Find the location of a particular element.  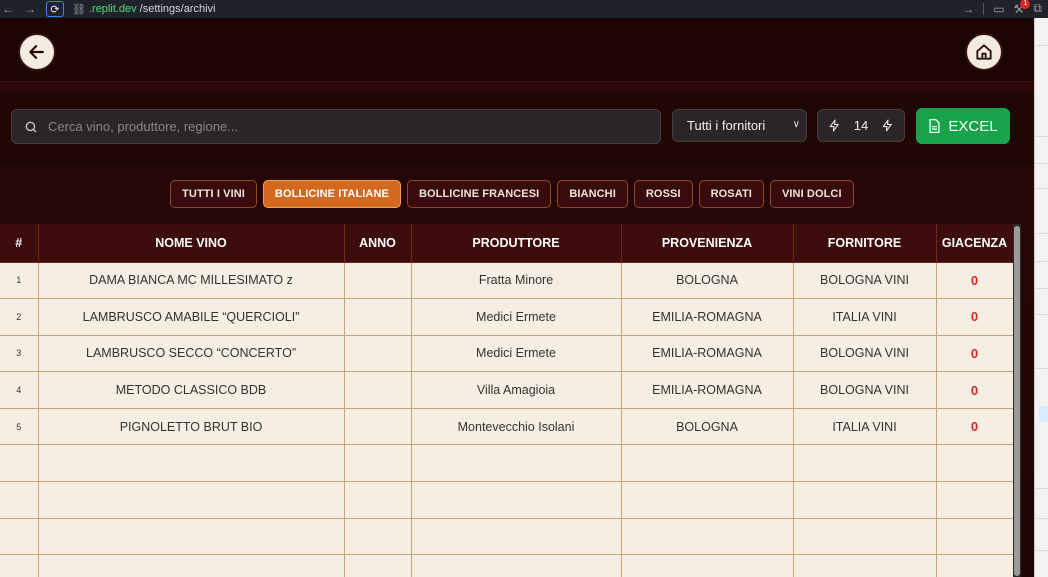

forward-arrow-icon: → is located at coordinates (30, 9).